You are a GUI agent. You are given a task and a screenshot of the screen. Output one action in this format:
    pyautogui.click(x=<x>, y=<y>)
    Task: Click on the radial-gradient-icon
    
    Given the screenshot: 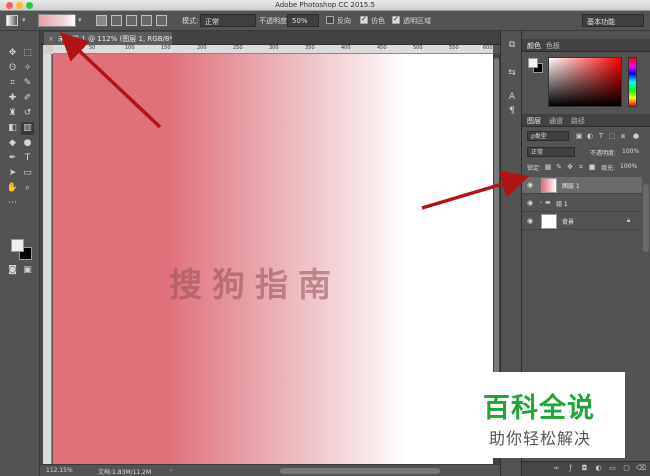 What is the action you would take?
    pyautogui.click(x=116, y=20)
    